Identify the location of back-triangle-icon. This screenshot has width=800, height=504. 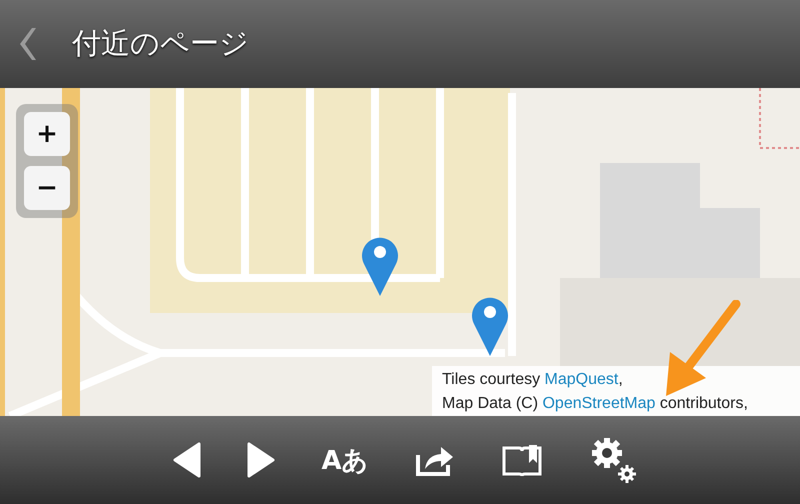
(187, 460).